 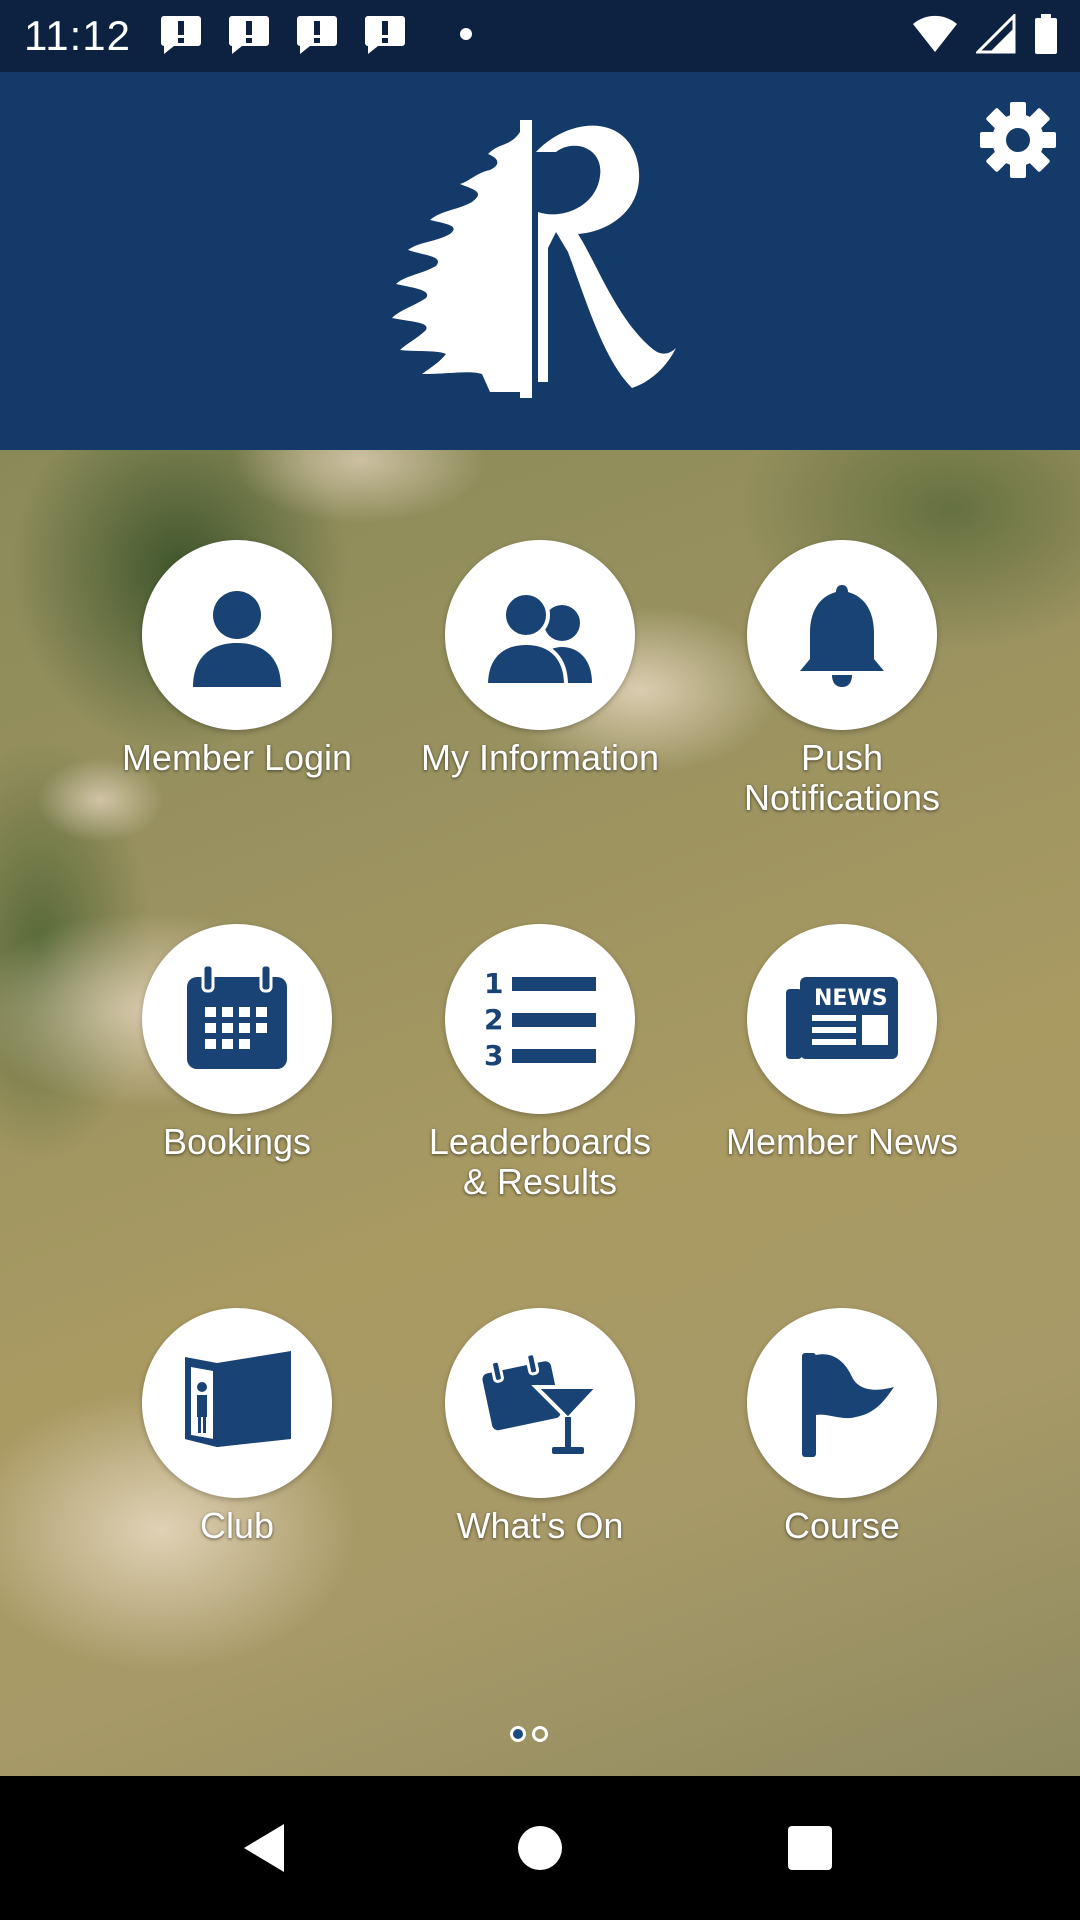 I want to click on notification-icons, so click(x=316, y=34).